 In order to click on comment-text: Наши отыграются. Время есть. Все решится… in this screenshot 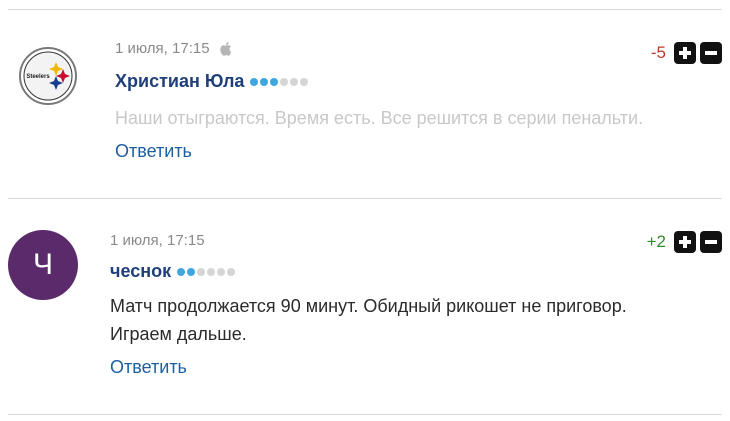, I will do `click(379, 118)`.